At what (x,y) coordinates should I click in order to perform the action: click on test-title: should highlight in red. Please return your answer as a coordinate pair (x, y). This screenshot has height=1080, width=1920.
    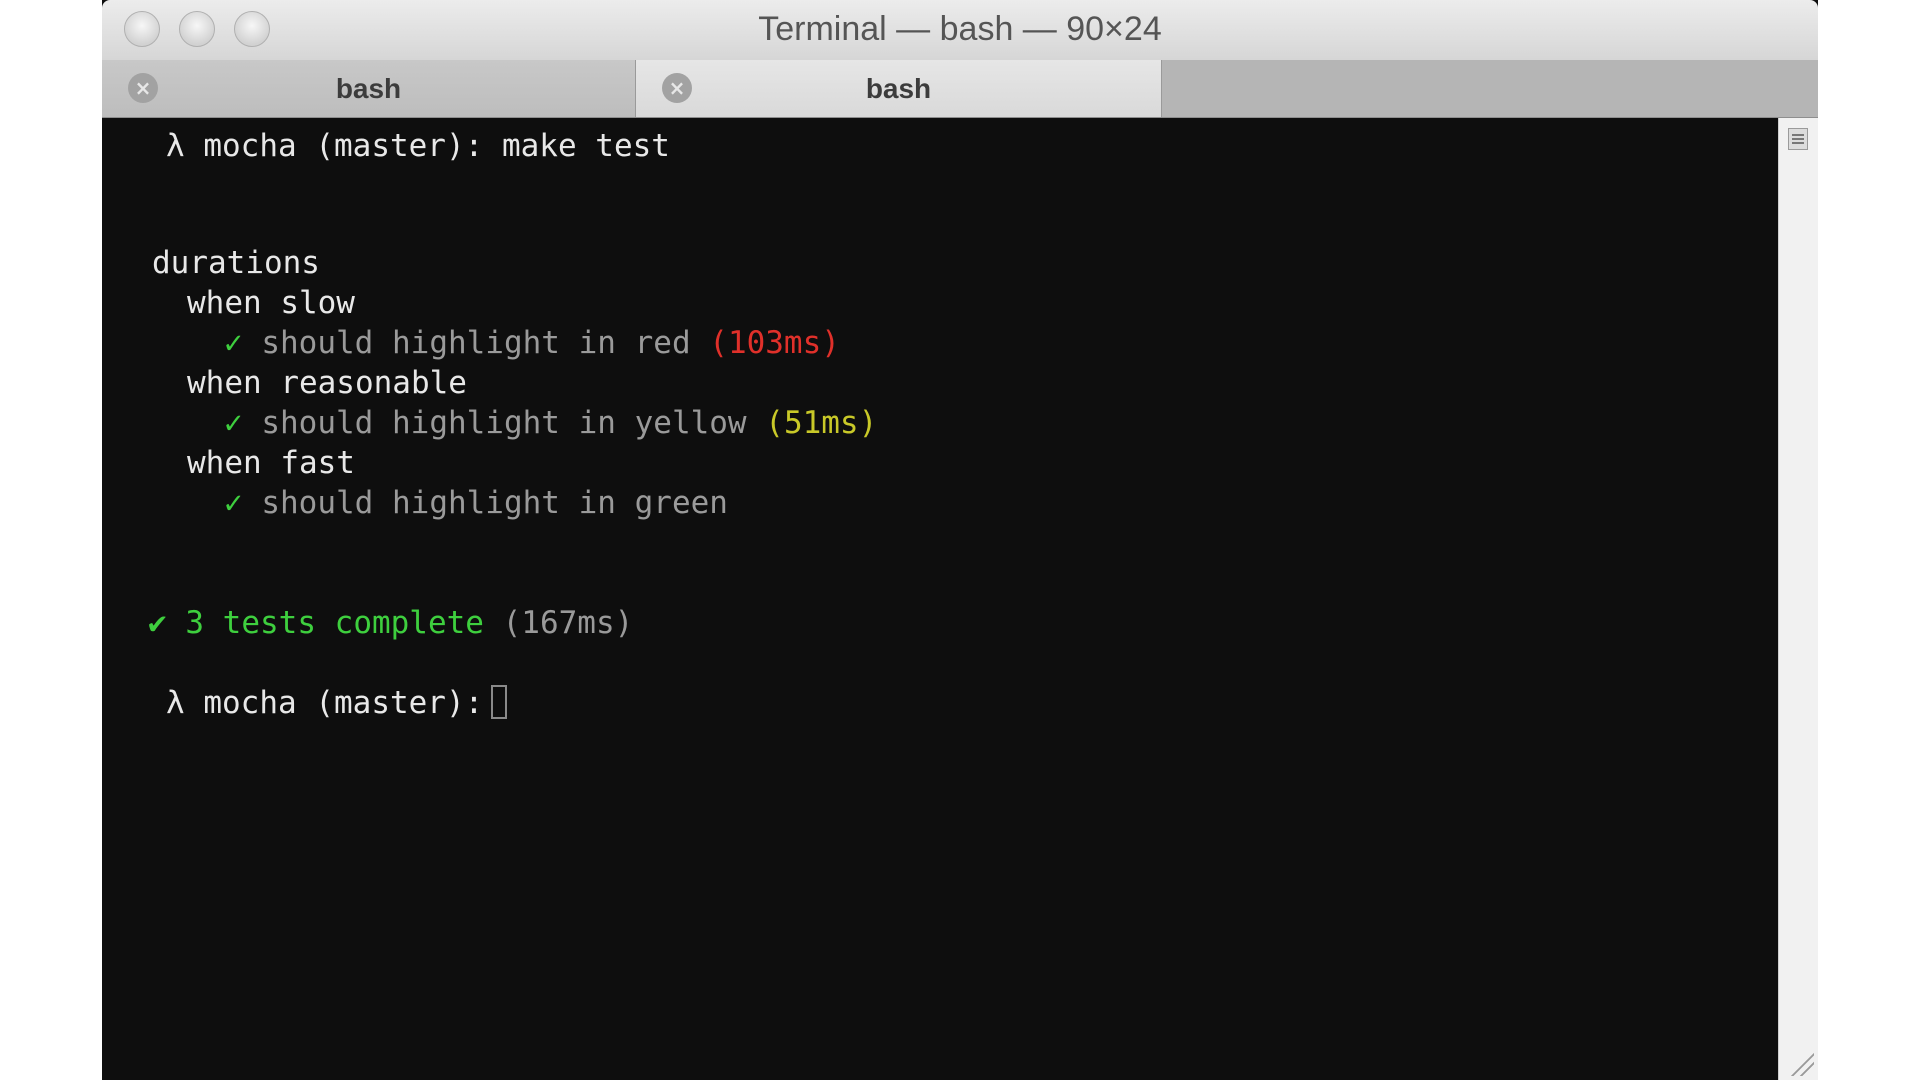
    Looking at the image, I should click on (476, 343).